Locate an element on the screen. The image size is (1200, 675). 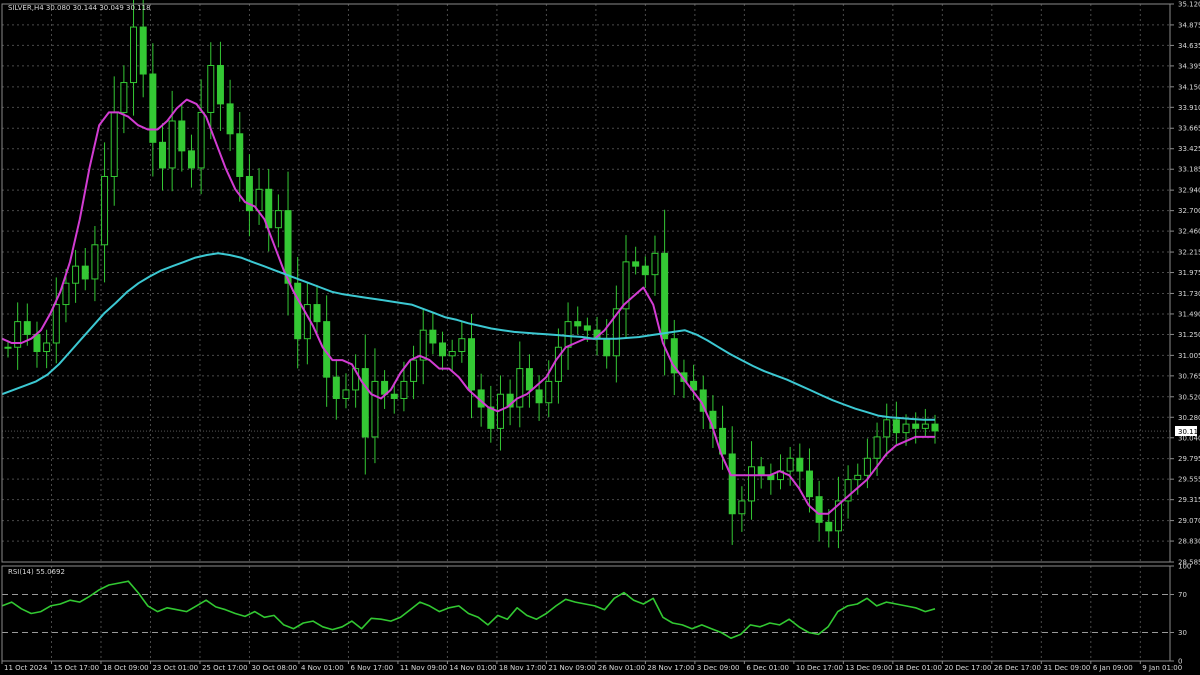
y-tick-label: 30.280 is located at coordinates (1189, 418).